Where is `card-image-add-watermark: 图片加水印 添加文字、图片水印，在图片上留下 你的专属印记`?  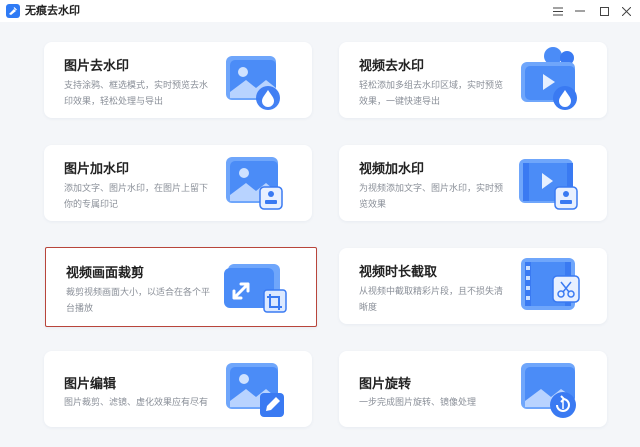 card-image-add-watermark: 图片加水印 添加文字、图片水印，在图片上留下 你的专属印记 is located at coordinates (178, 183).